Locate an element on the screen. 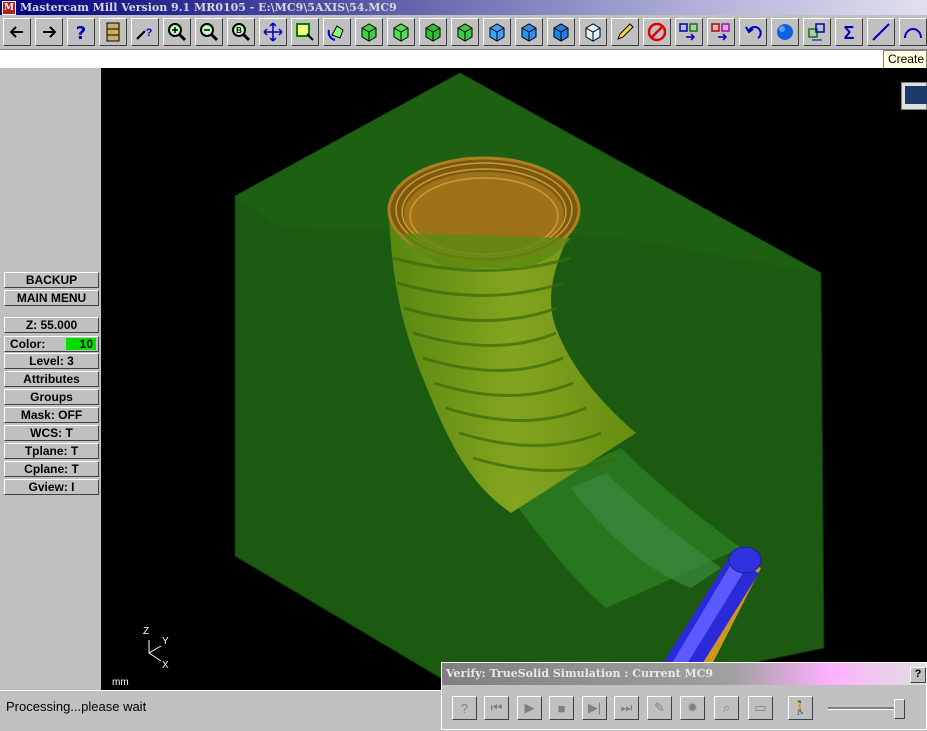 The height and width of the screenshot is (731, 927). view-front-icon is located at coordinates (401, 32).